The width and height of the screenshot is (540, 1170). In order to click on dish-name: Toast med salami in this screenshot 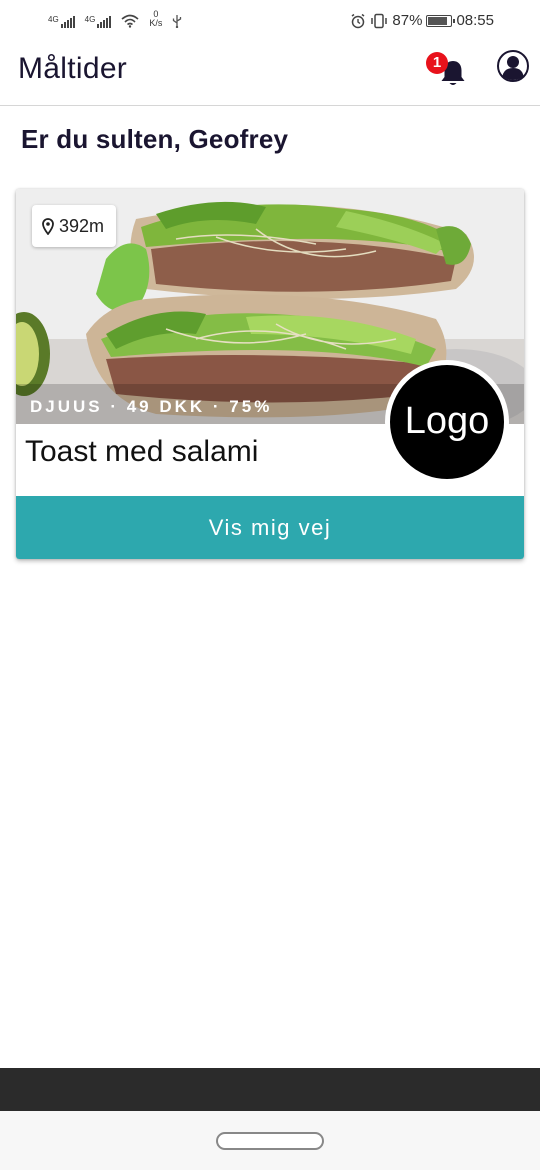, I will do `click(142, 451)`.